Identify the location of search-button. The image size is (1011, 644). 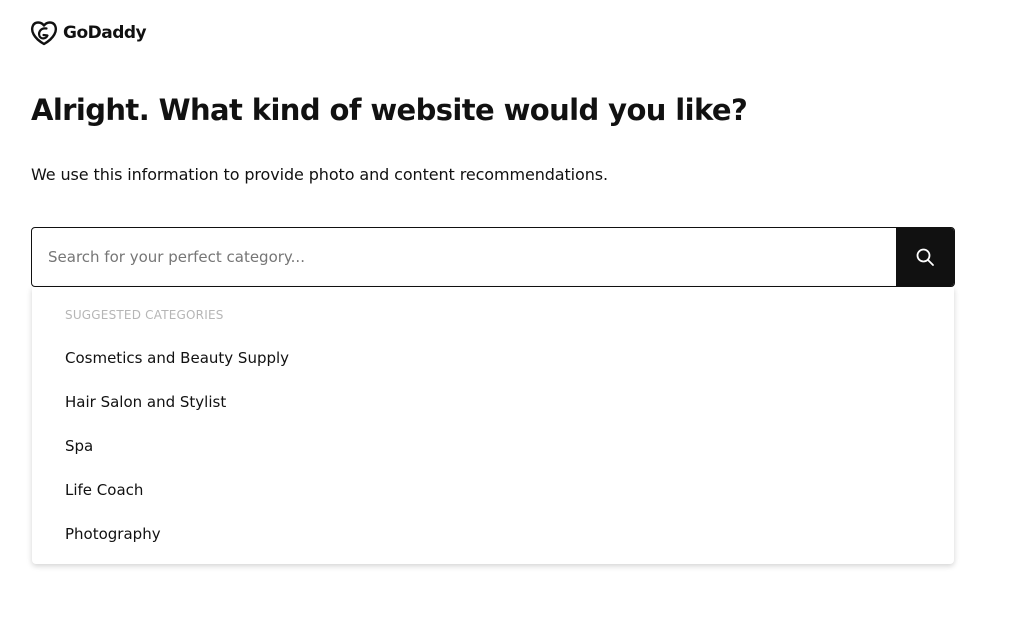
(925, 257).